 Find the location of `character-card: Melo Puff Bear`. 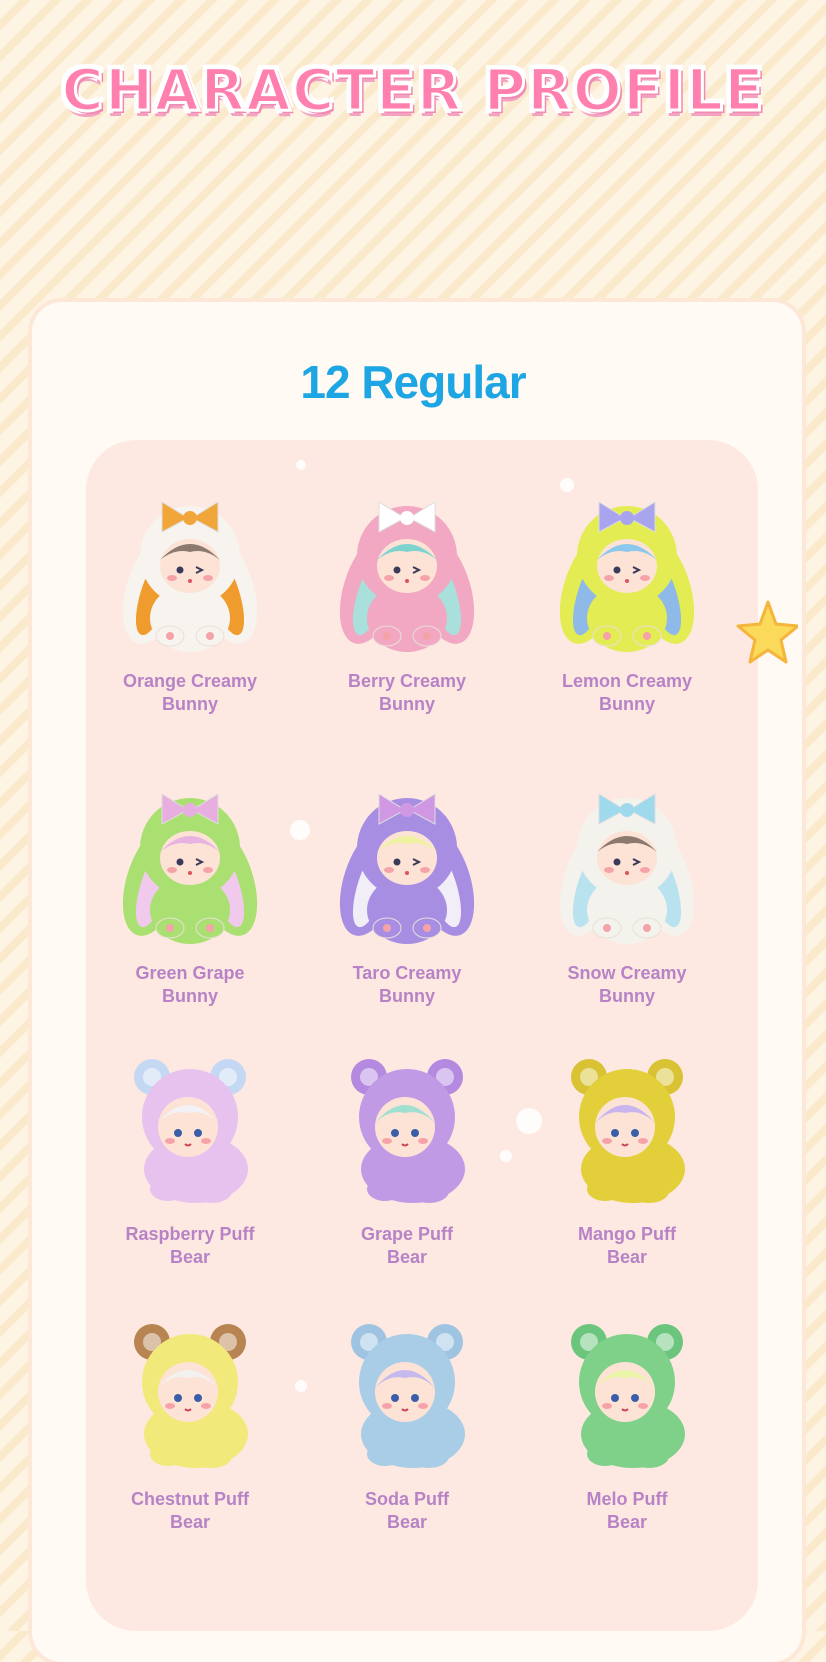

character-card: Melo Puff Bear is located at coordinates (627, 1431).